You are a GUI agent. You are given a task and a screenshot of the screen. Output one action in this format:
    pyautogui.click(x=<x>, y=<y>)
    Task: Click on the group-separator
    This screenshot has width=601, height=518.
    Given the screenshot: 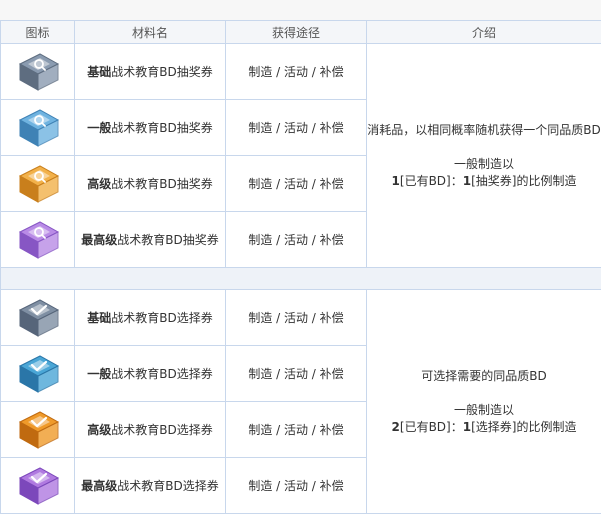 What is the action you would take?
    pyautogui.click(x=300, y=278)
    